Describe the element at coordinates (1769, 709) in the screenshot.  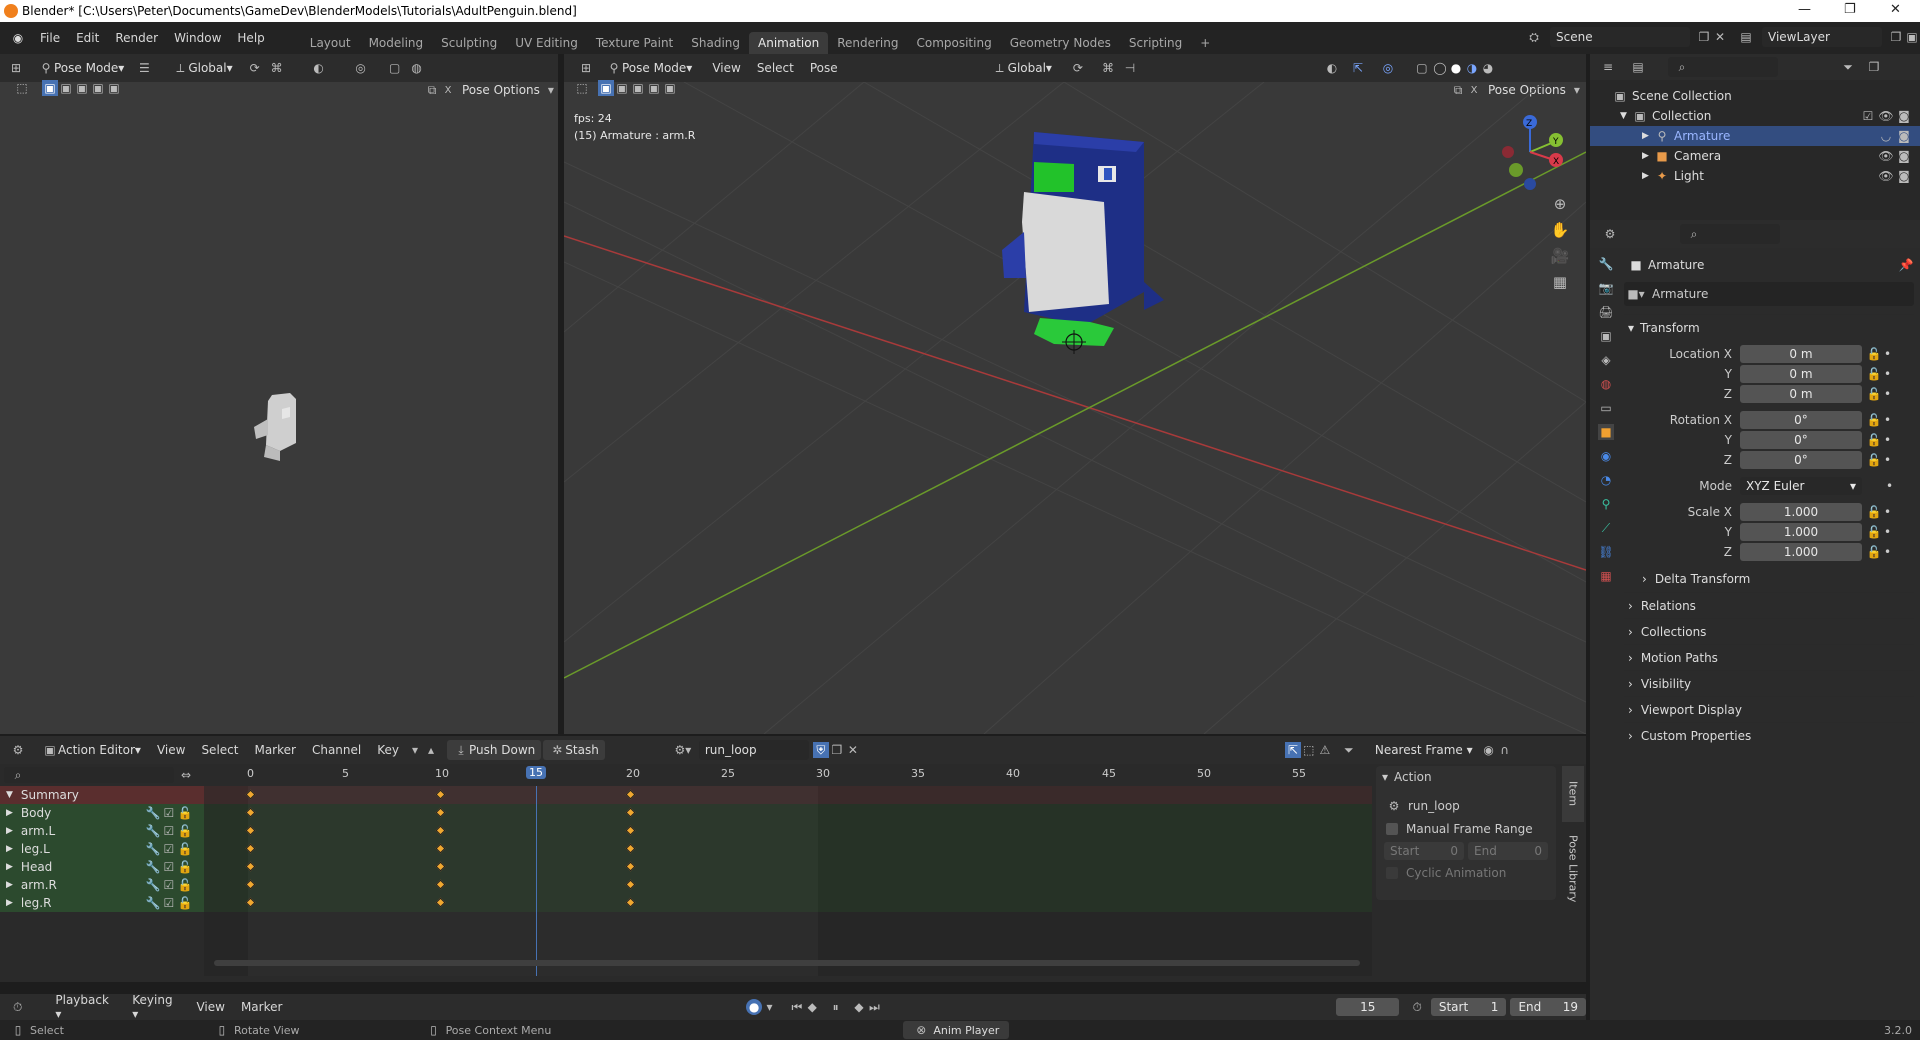
I see `viewport-display-panel: › Viewport Display` at that location.